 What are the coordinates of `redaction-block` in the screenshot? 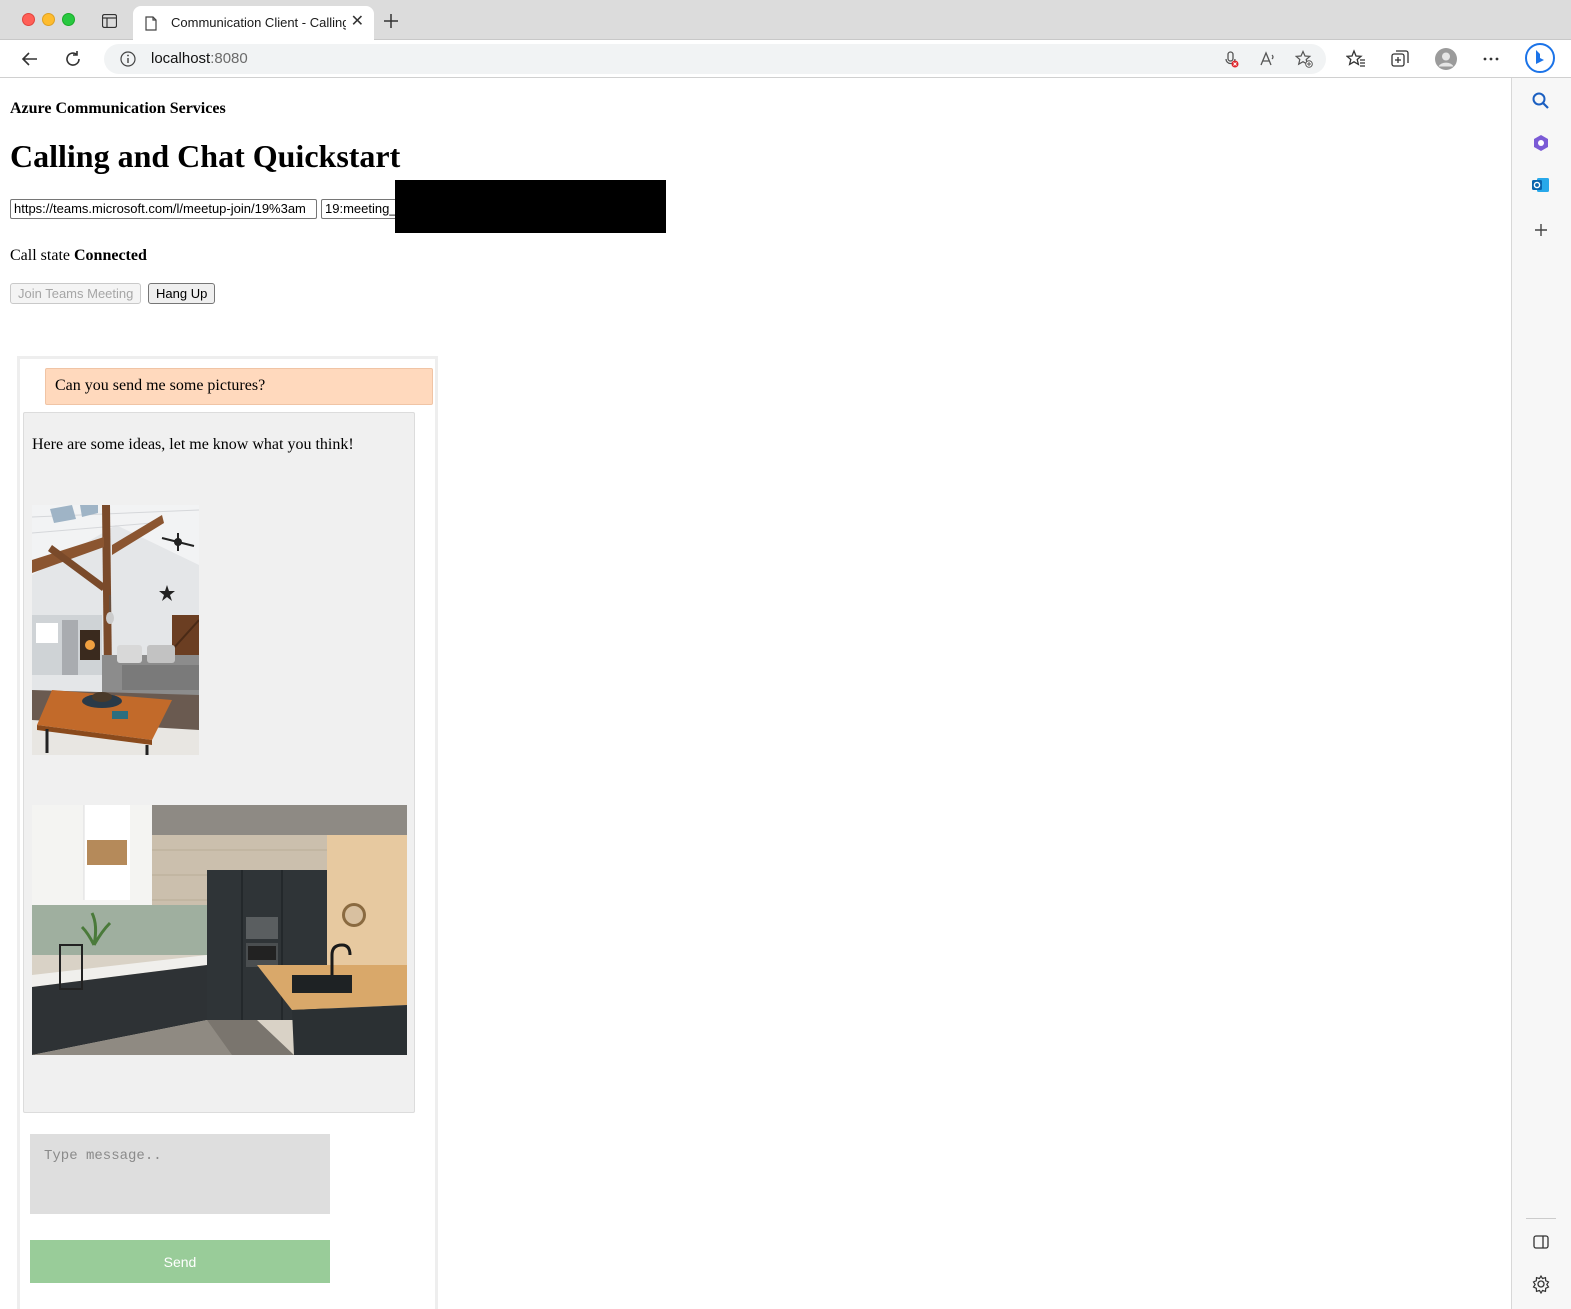 It's located at (530, 206).